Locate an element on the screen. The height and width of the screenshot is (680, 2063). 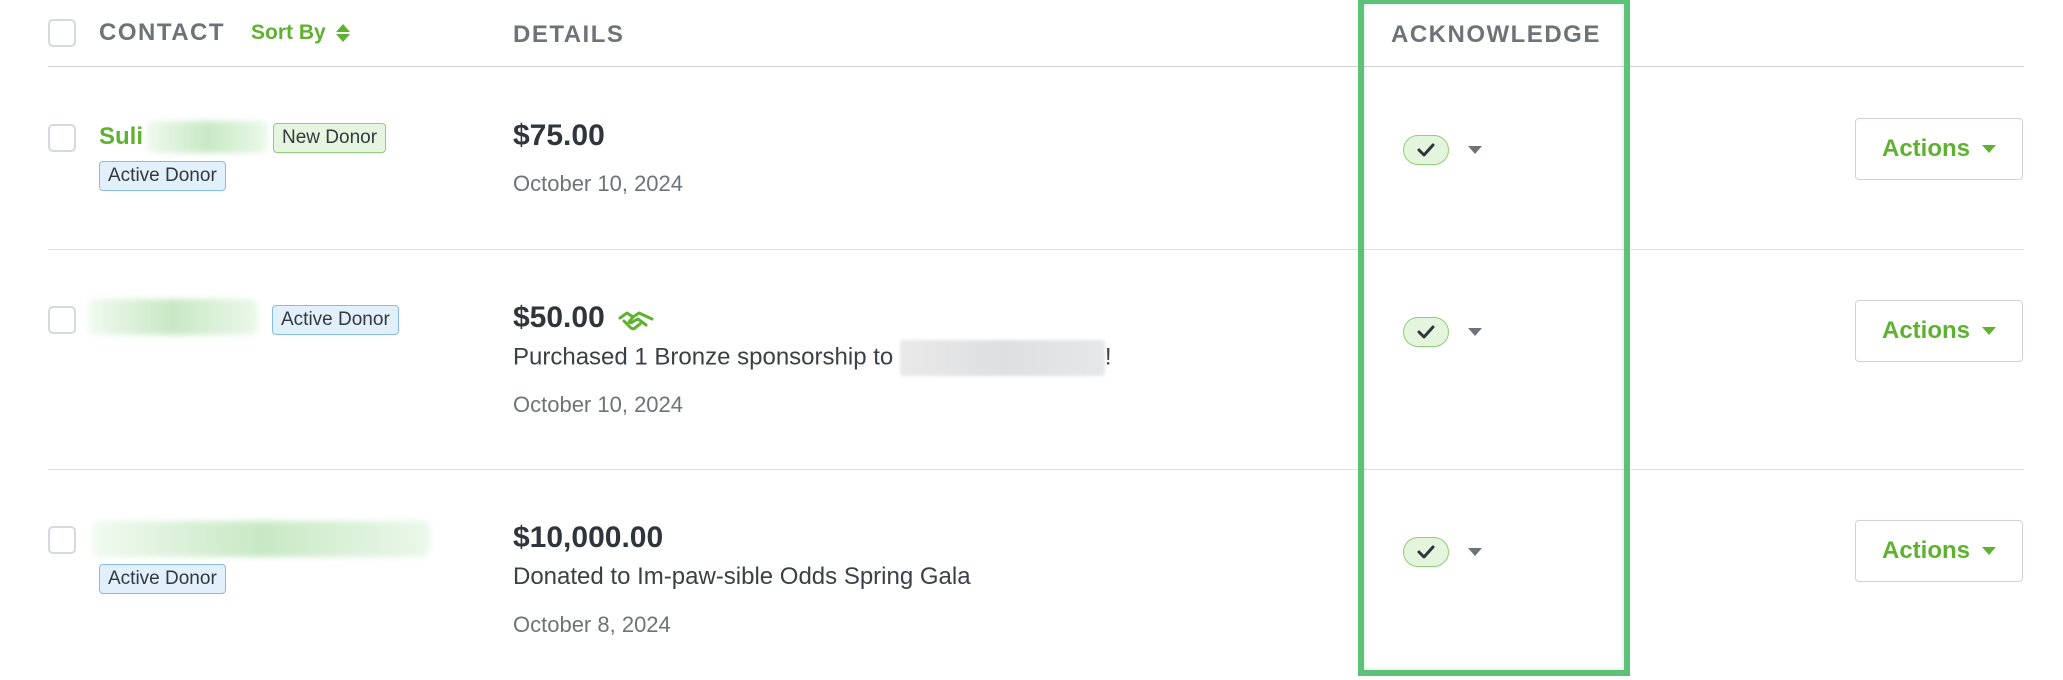
select-all-checkbox is located at coordinates (62, 33).